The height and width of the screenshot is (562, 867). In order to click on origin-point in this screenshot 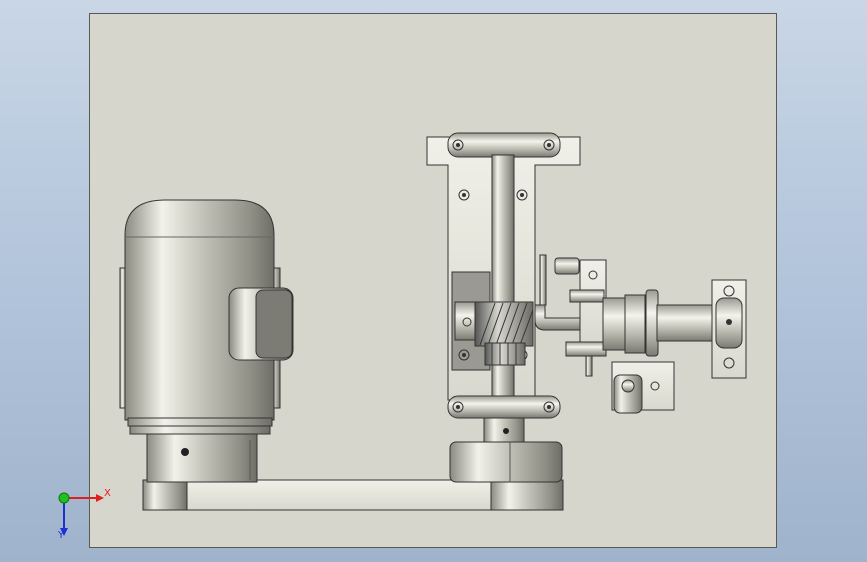, I will do `click(64, 498)`.